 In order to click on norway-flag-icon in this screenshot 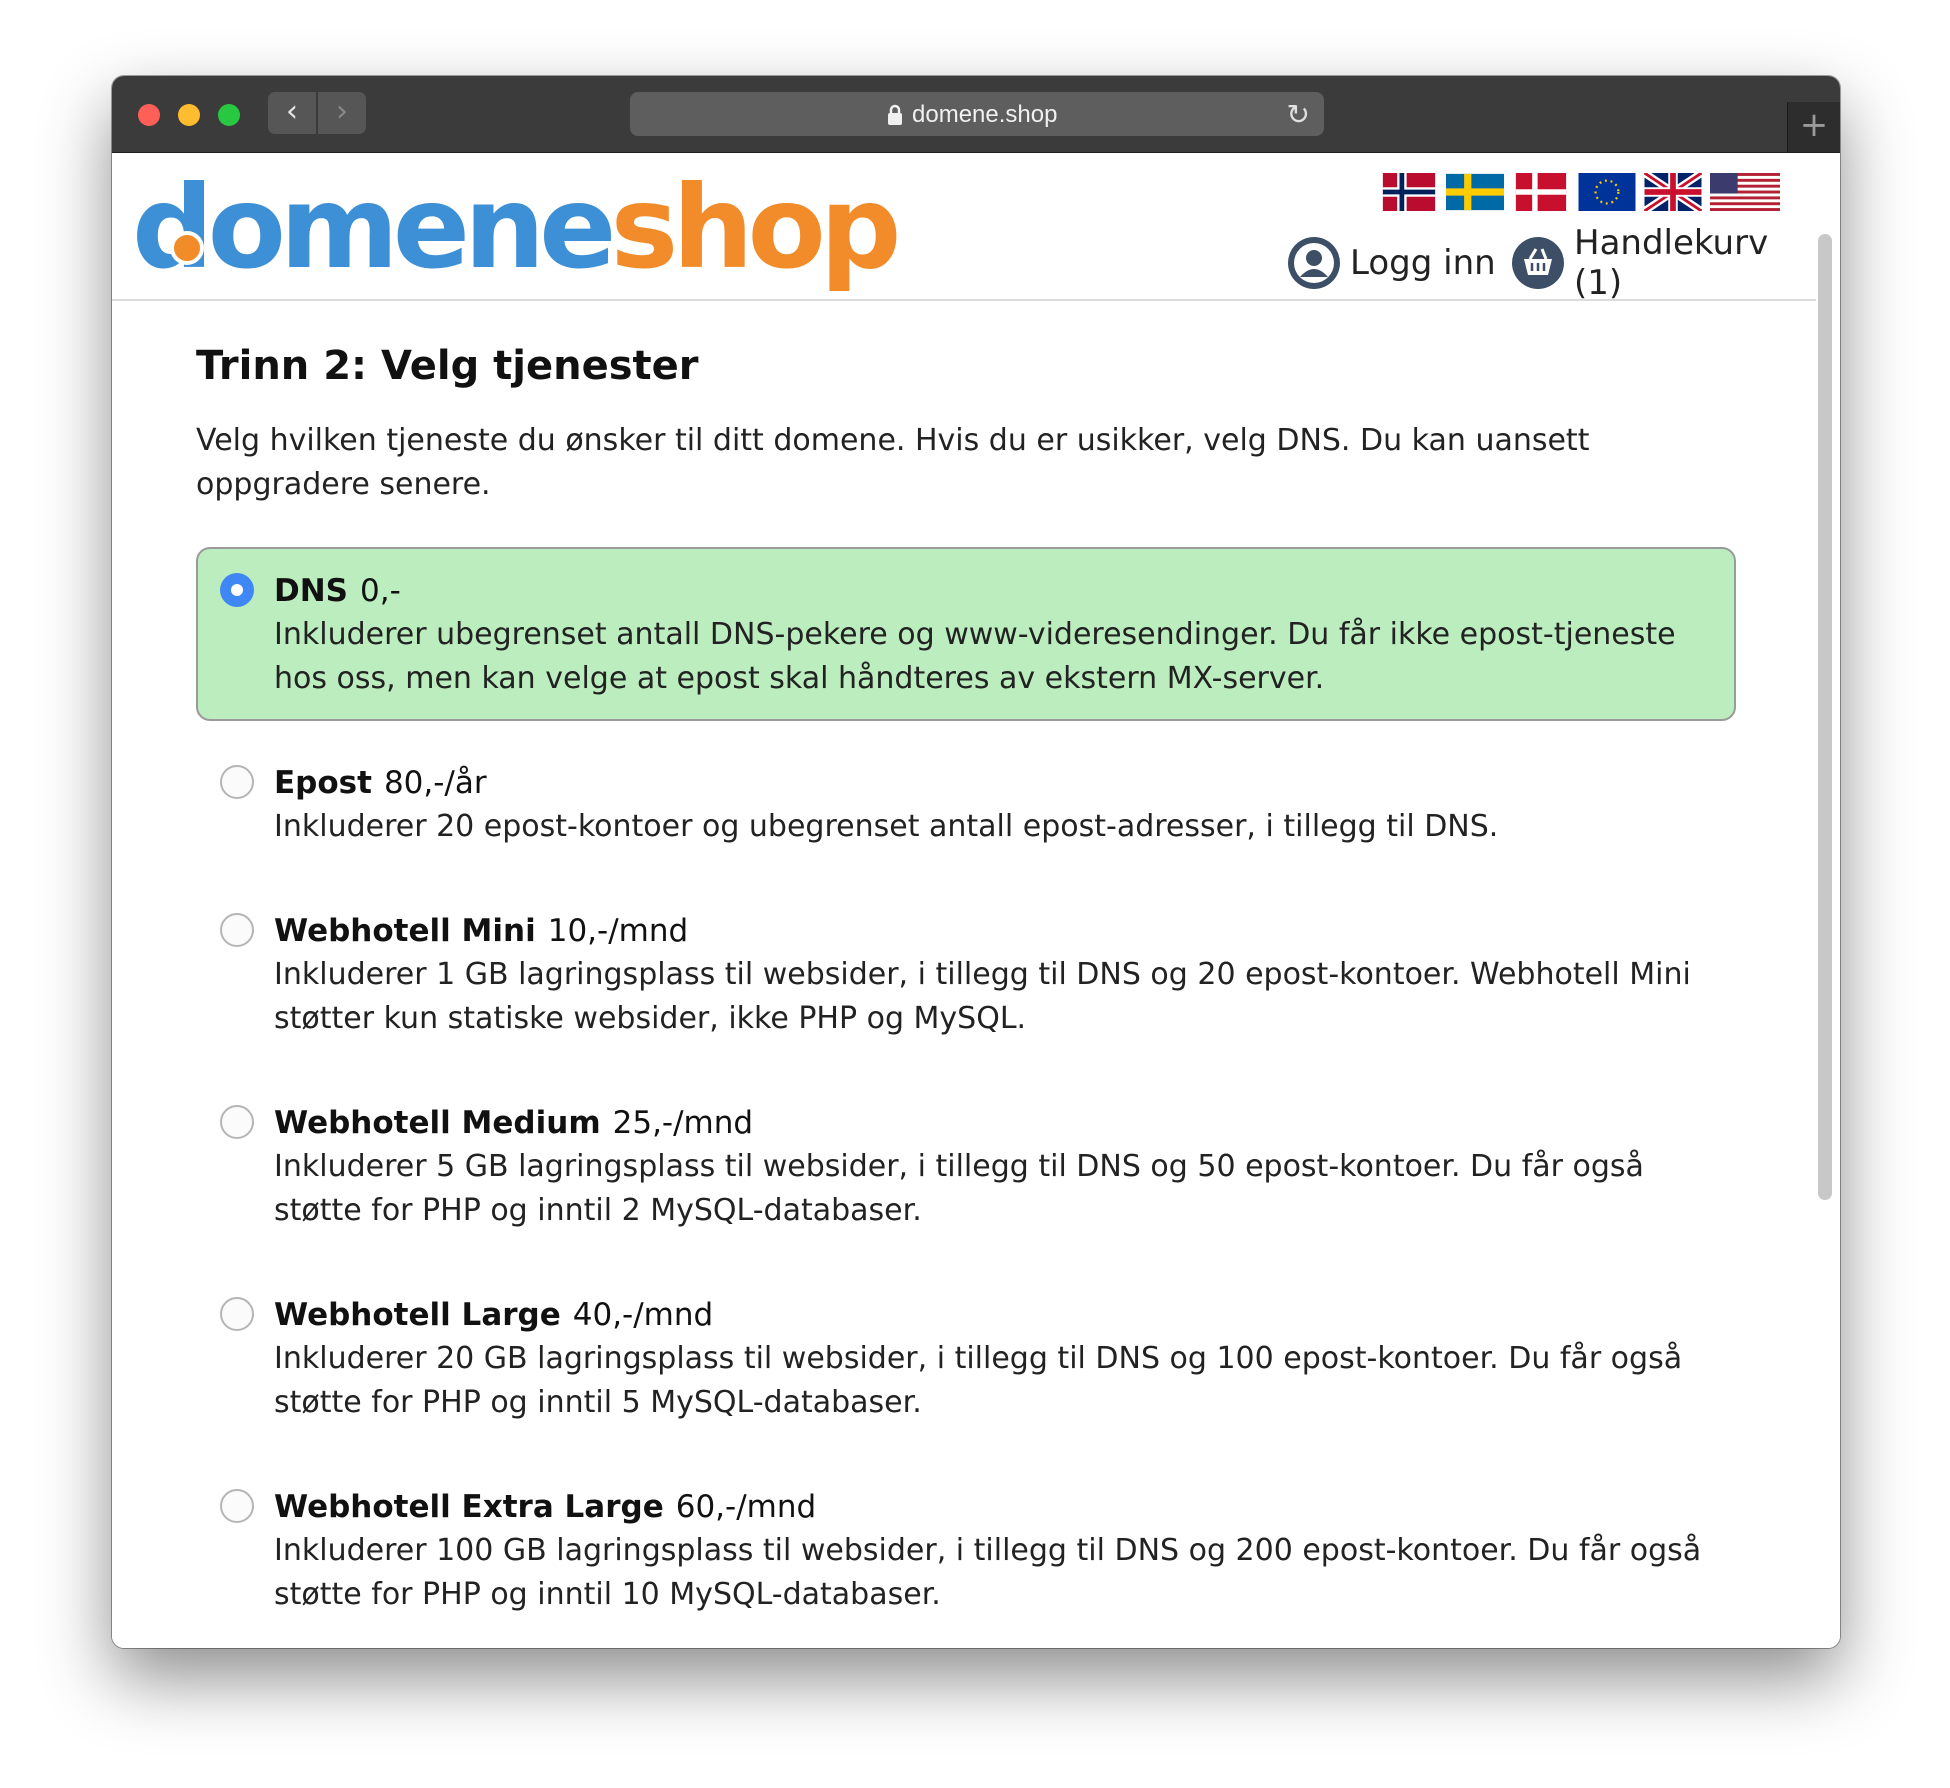, I will do `click(1409, 192)`.